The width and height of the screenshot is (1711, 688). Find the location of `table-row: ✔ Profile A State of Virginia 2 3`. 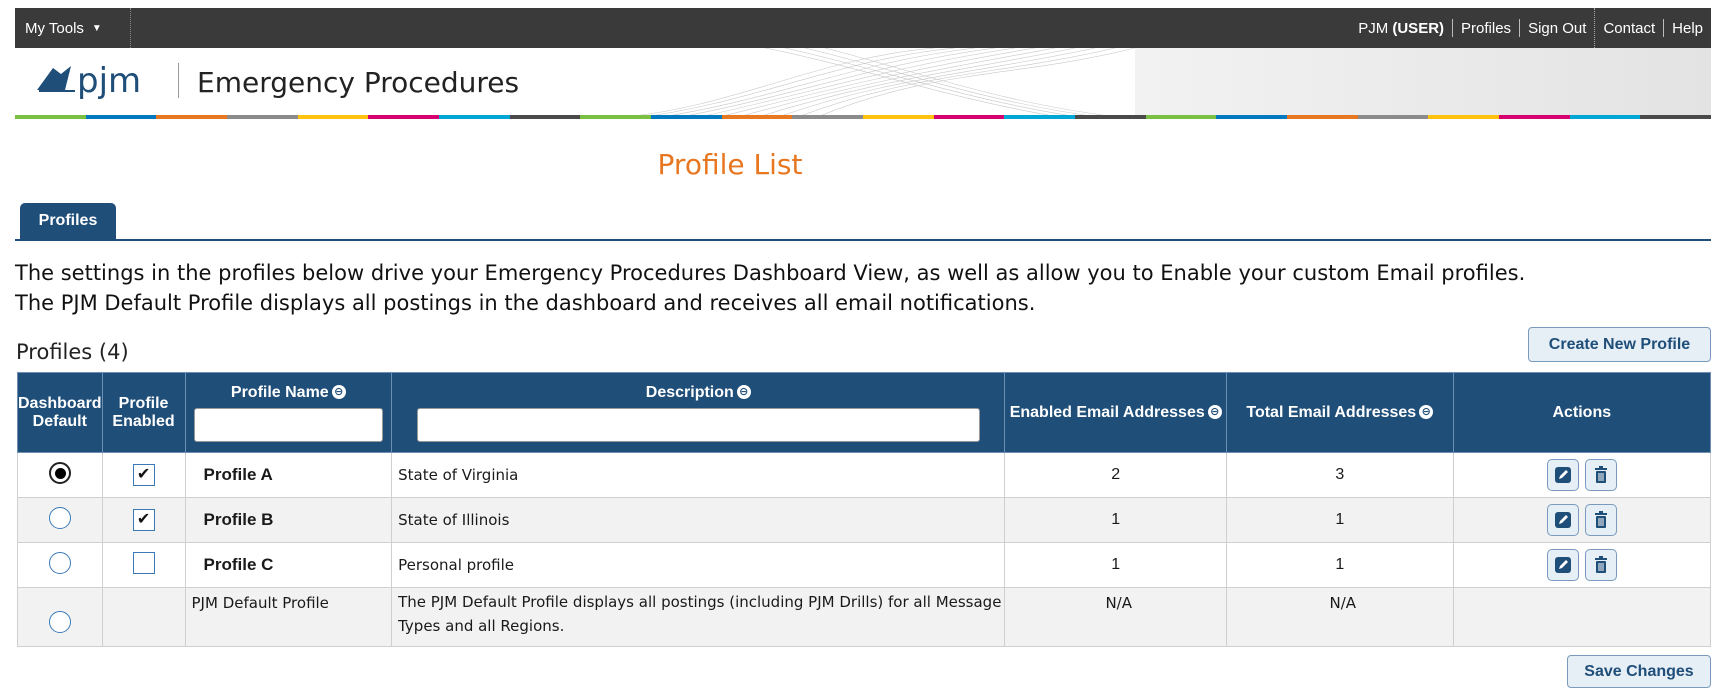

table-row: ✔ Profile A State of Virginia 2 3 is located at coordinates (864, 475).